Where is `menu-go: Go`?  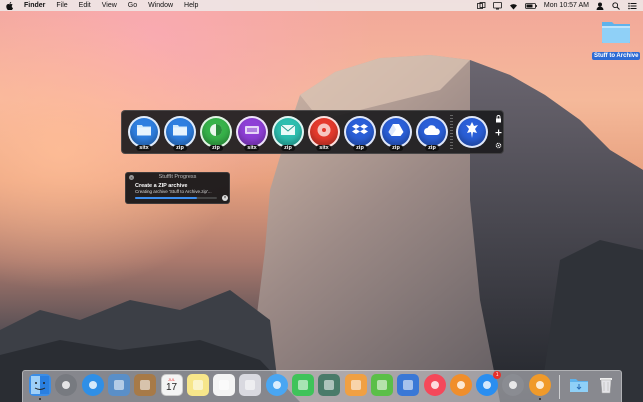
menu-go: Go is located at coordinates (132, 5).